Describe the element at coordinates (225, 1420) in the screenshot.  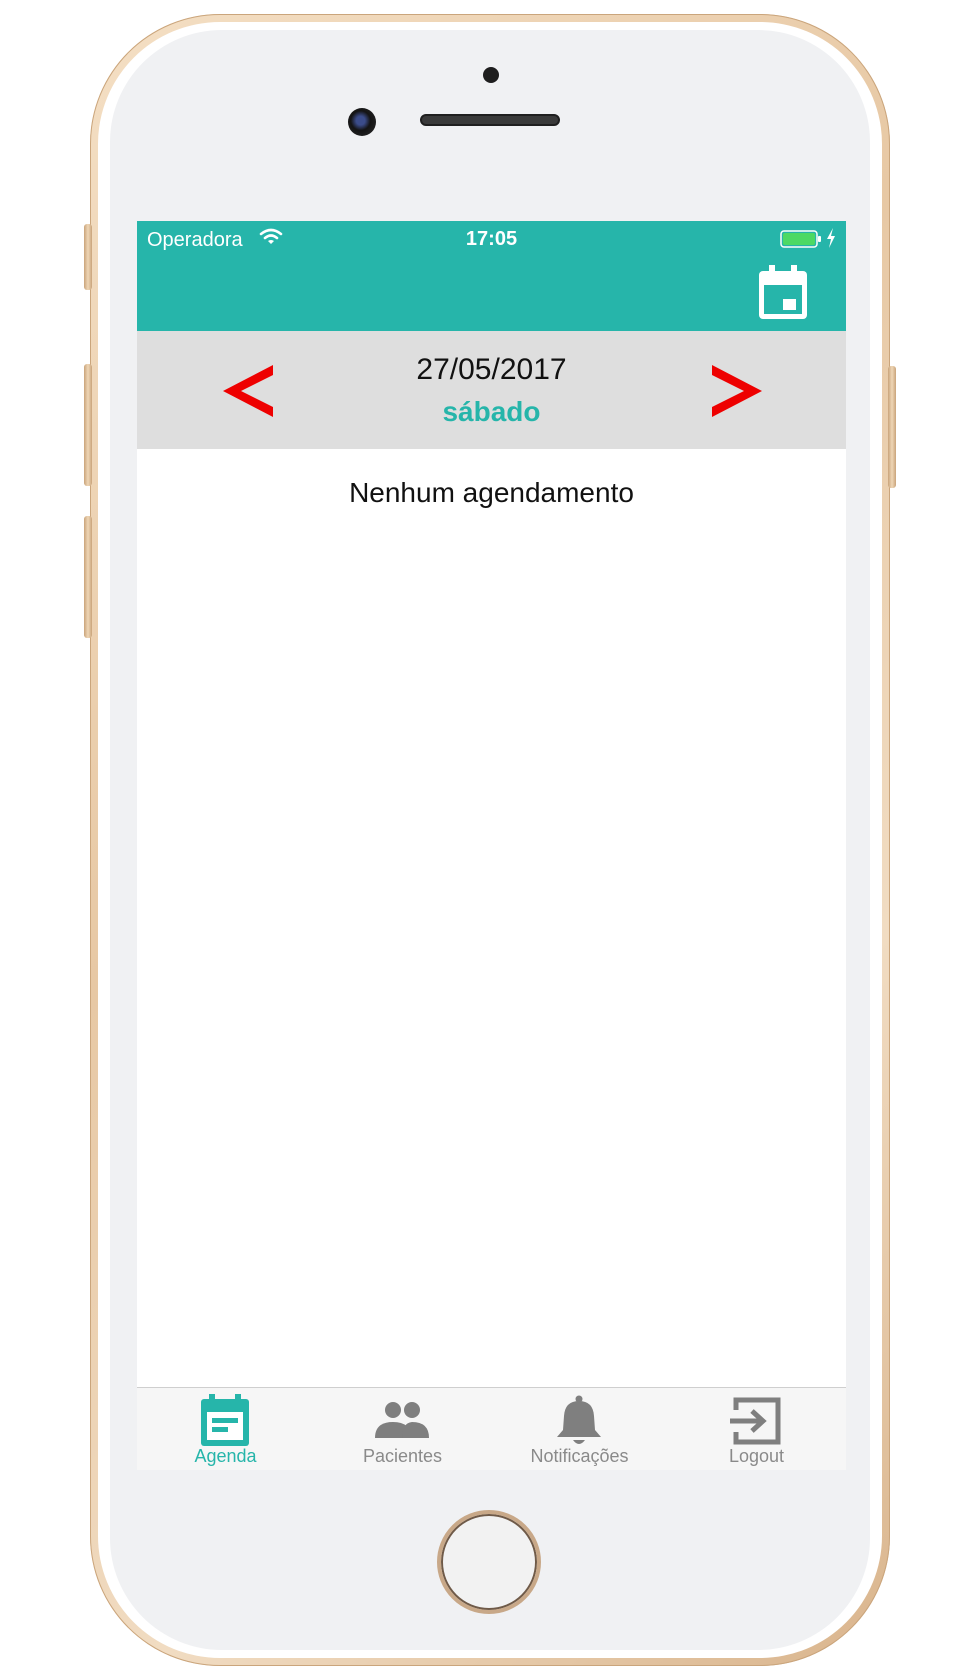
I see `agenda-icon` at that location.